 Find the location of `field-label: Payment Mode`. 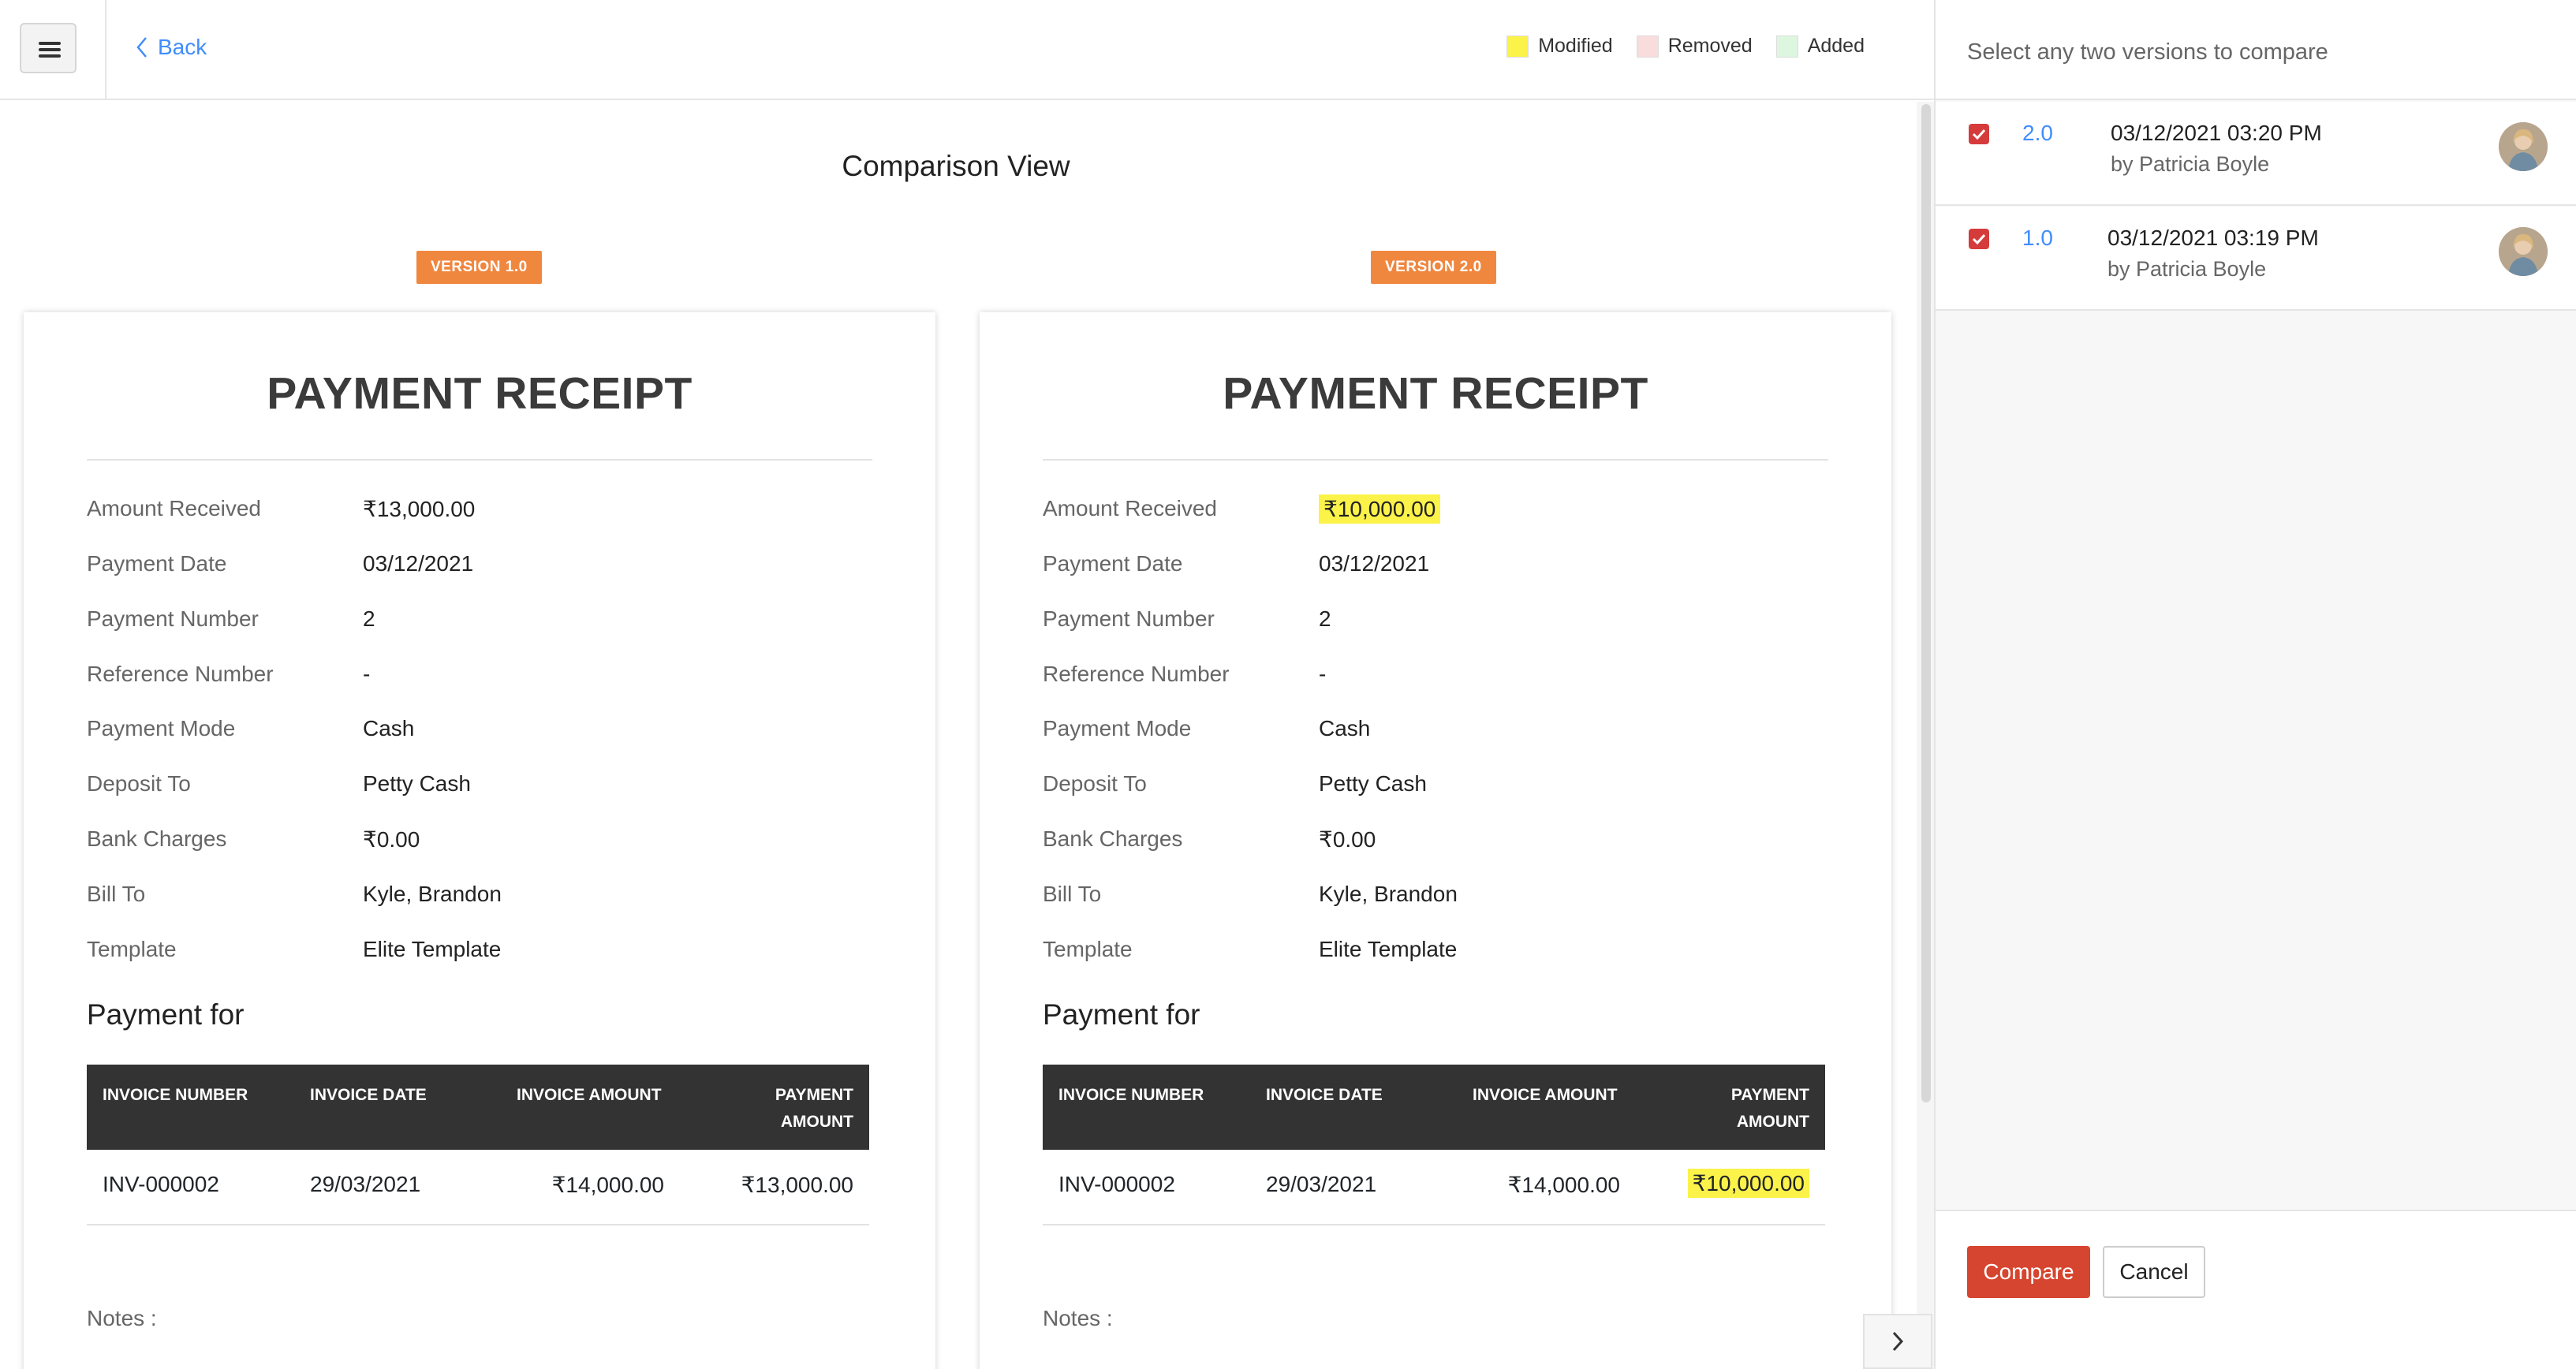

field-label: Payment Mode is located at coordinates (1117, 728).